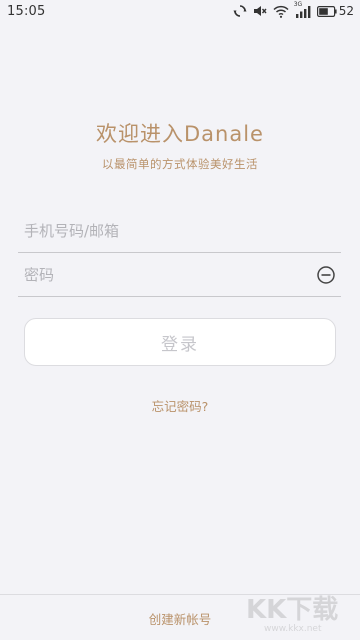  Describe the element at coordinates (26, 11) in the screenshot. I see `status-time: 15:05` at that location.